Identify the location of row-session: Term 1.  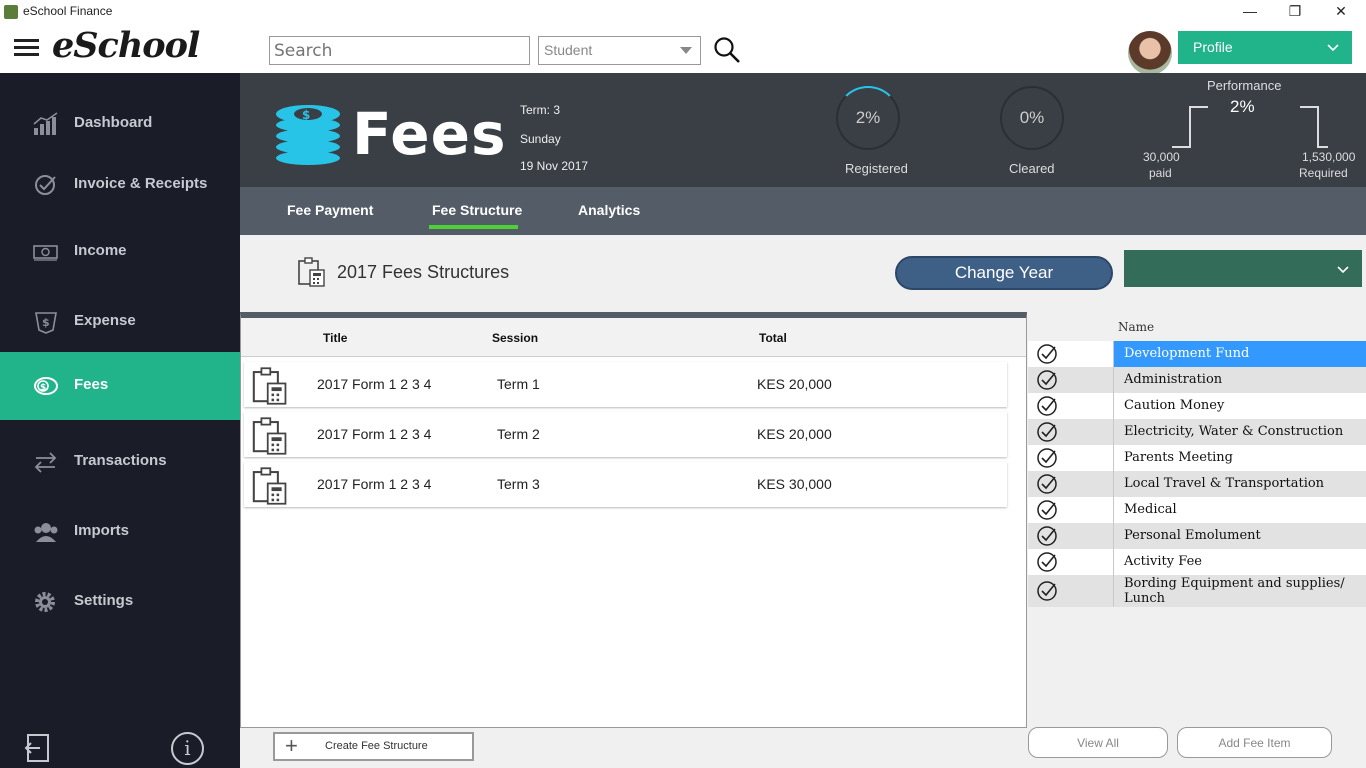
(518, 384).